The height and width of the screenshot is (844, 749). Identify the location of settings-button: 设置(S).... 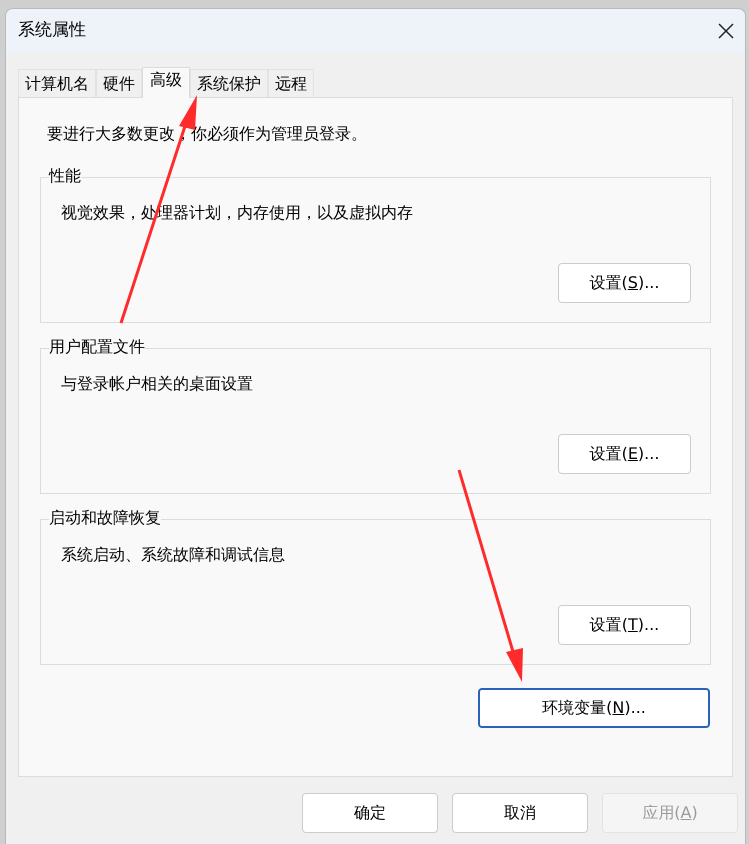
(624, 283).